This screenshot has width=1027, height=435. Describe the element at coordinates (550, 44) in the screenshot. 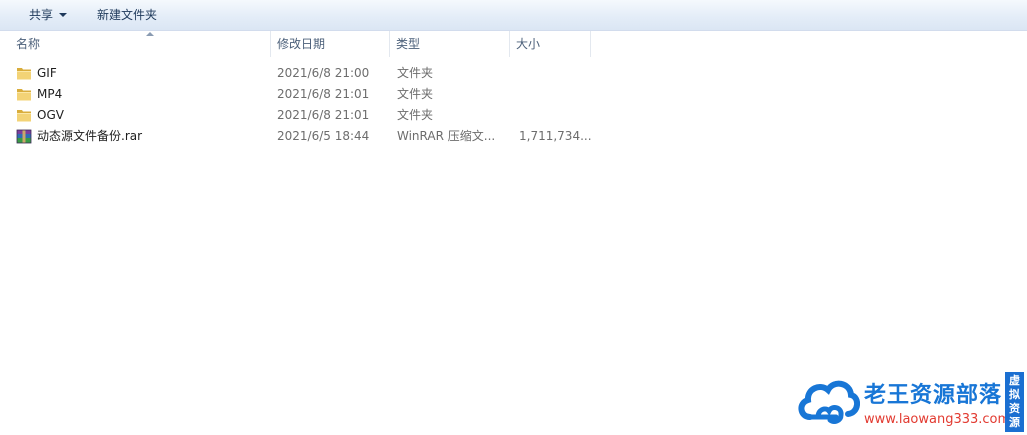

I see `column-header-size: 大小` at that location.